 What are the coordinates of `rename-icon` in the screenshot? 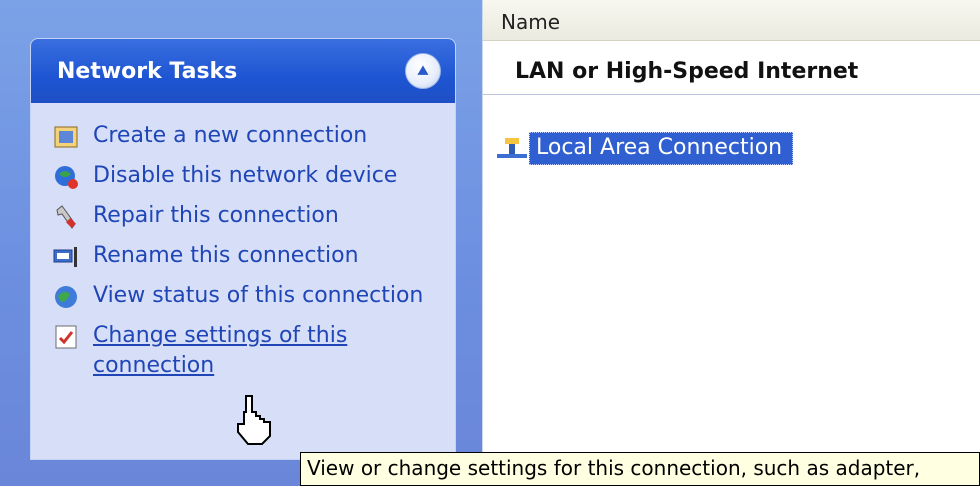 It's located at (65, 257).